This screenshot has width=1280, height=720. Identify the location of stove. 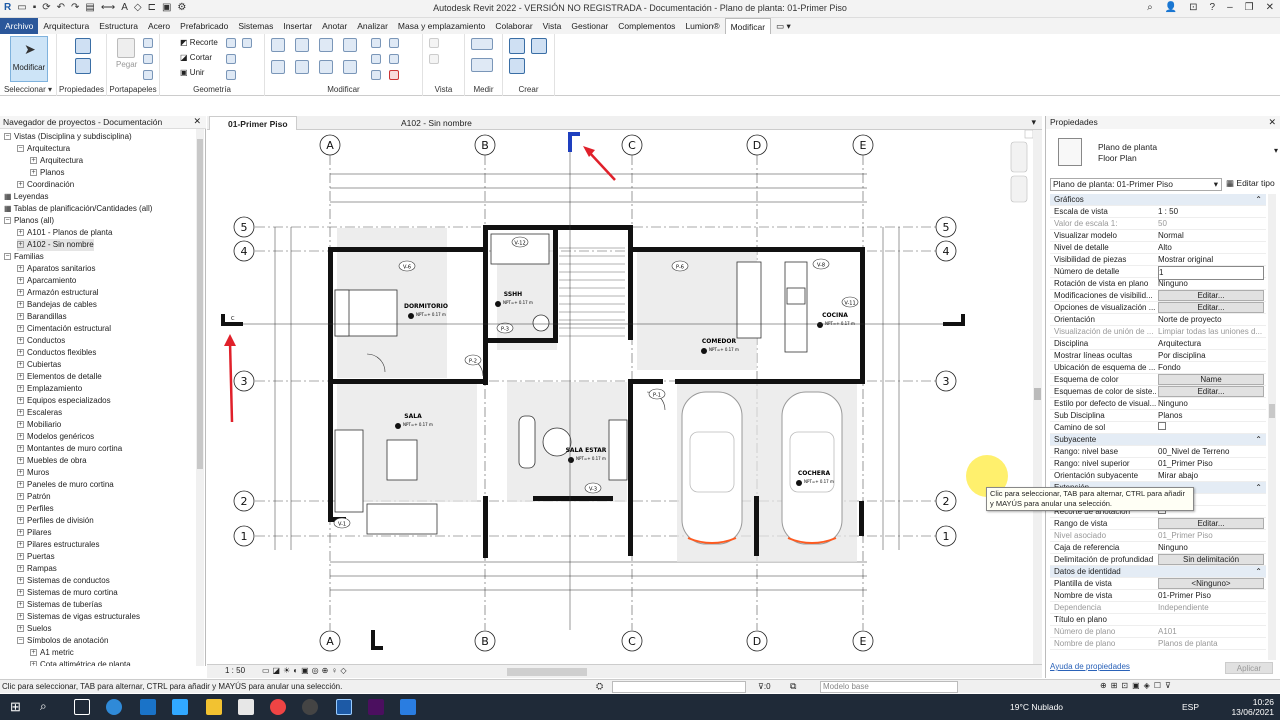
(796, 296).